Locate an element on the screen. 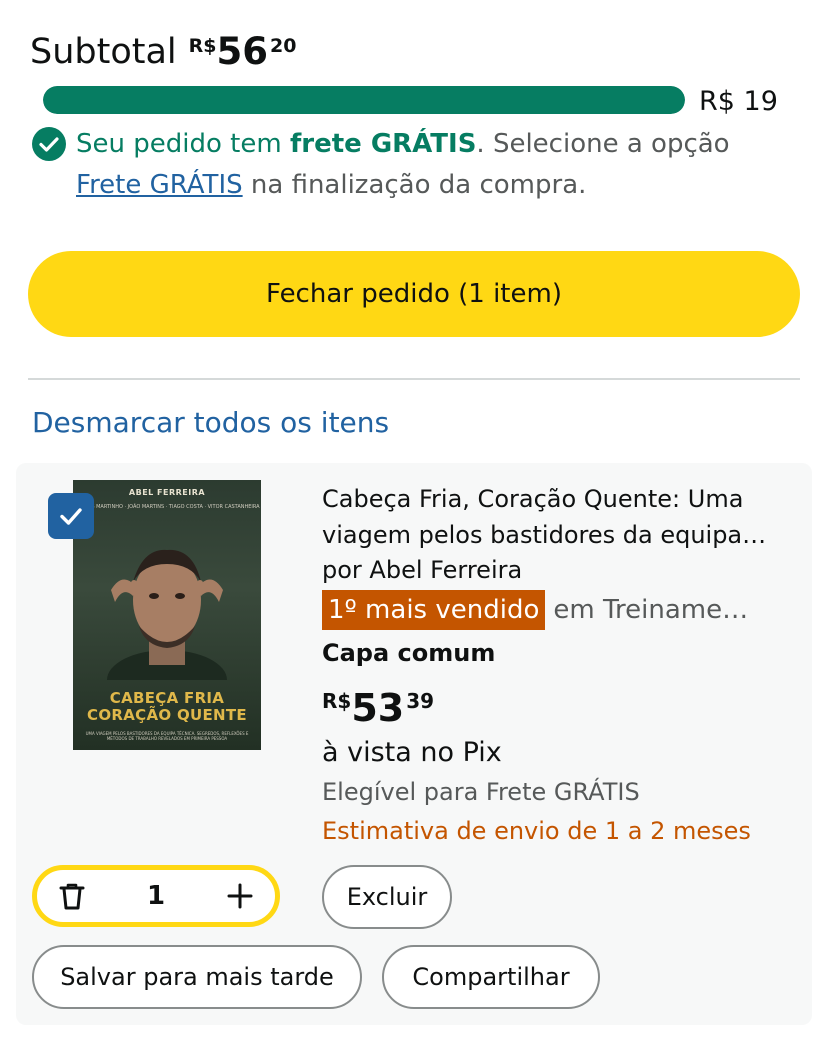  delivery-estimate: Estimativa de envio de 1 a 2 meses is located at coordinates (536, 831).